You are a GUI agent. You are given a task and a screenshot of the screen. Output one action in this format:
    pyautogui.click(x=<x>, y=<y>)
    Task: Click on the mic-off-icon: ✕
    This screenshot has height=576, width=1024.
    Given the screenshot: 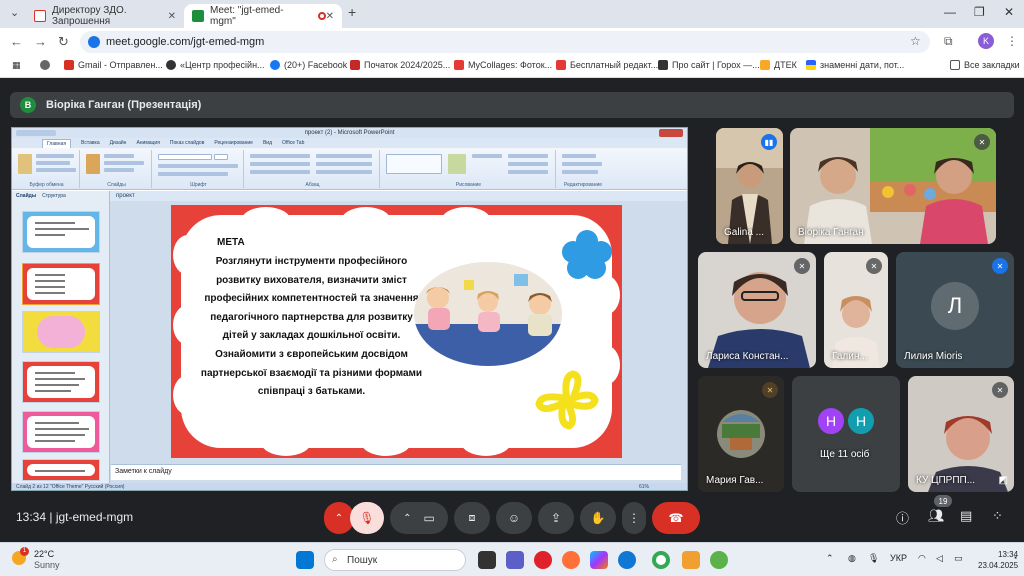 What is the action you would take?
    pyautogui.click(x=1000, y=390)
    